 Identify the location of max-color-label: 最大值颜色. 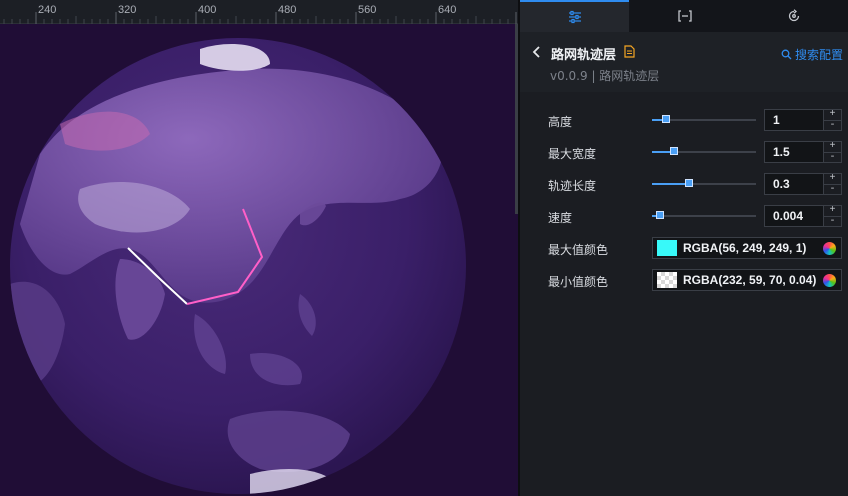
(578, 250).